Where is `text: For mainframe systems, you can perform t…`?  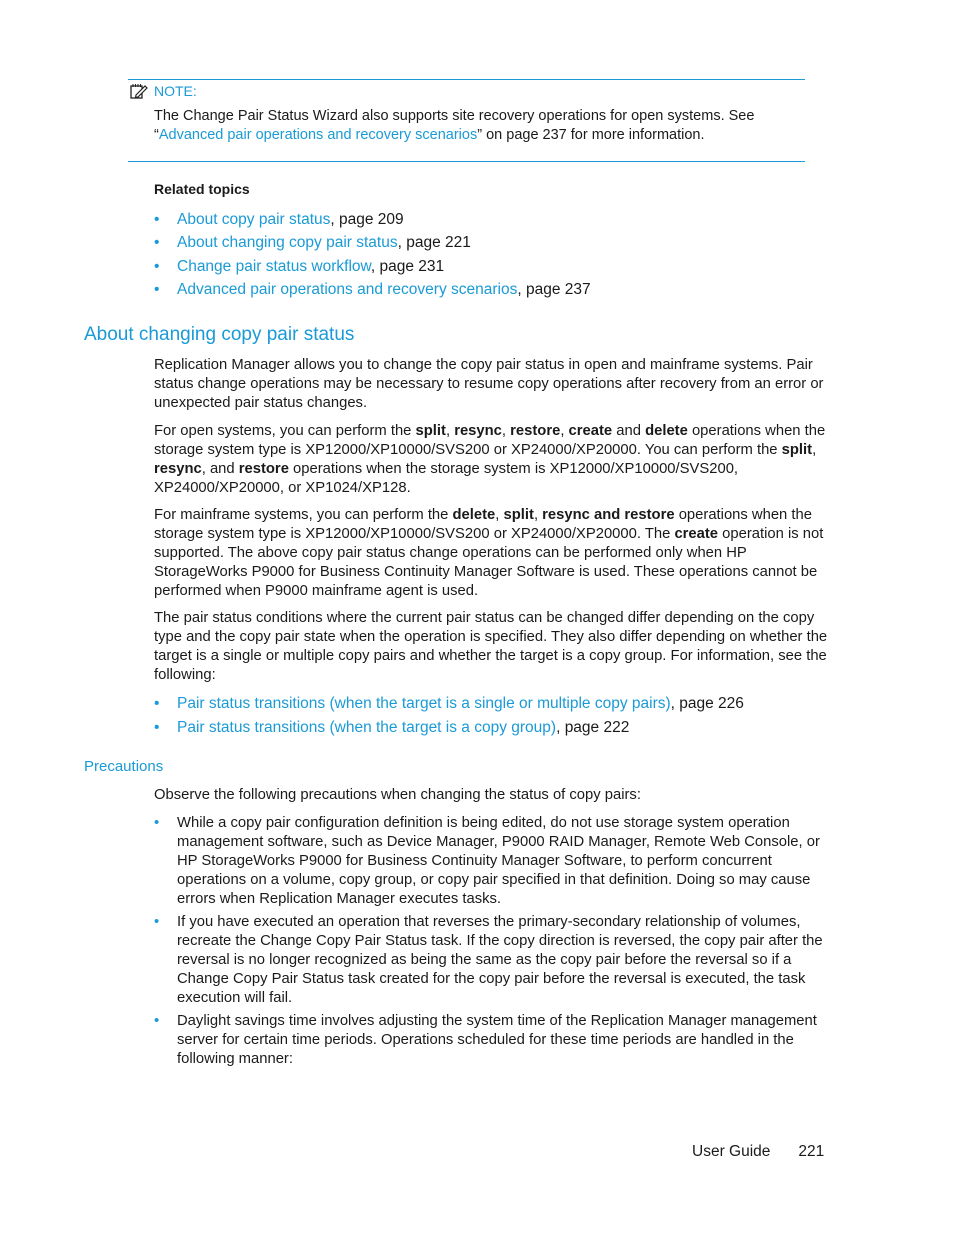 text: For mainframe systems, you can perform t… is located at coordinates (303, 515).